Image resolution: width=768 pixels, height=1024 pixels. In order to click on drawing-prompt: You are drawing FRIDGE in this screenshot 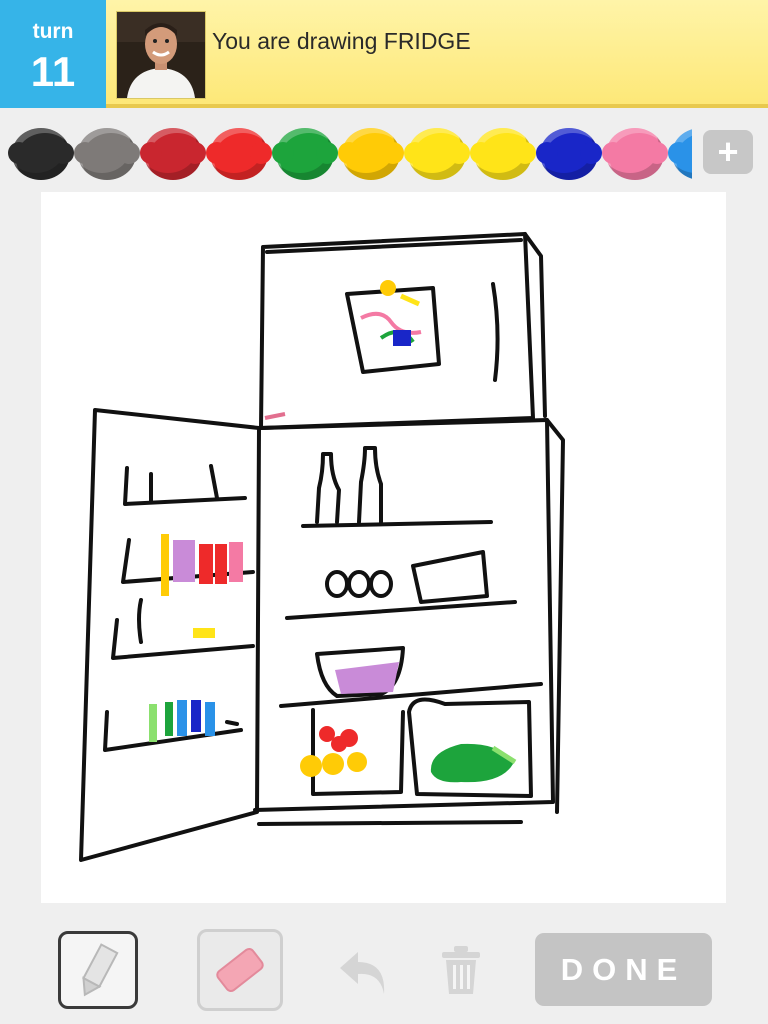, I will do `click(341, 41)`.